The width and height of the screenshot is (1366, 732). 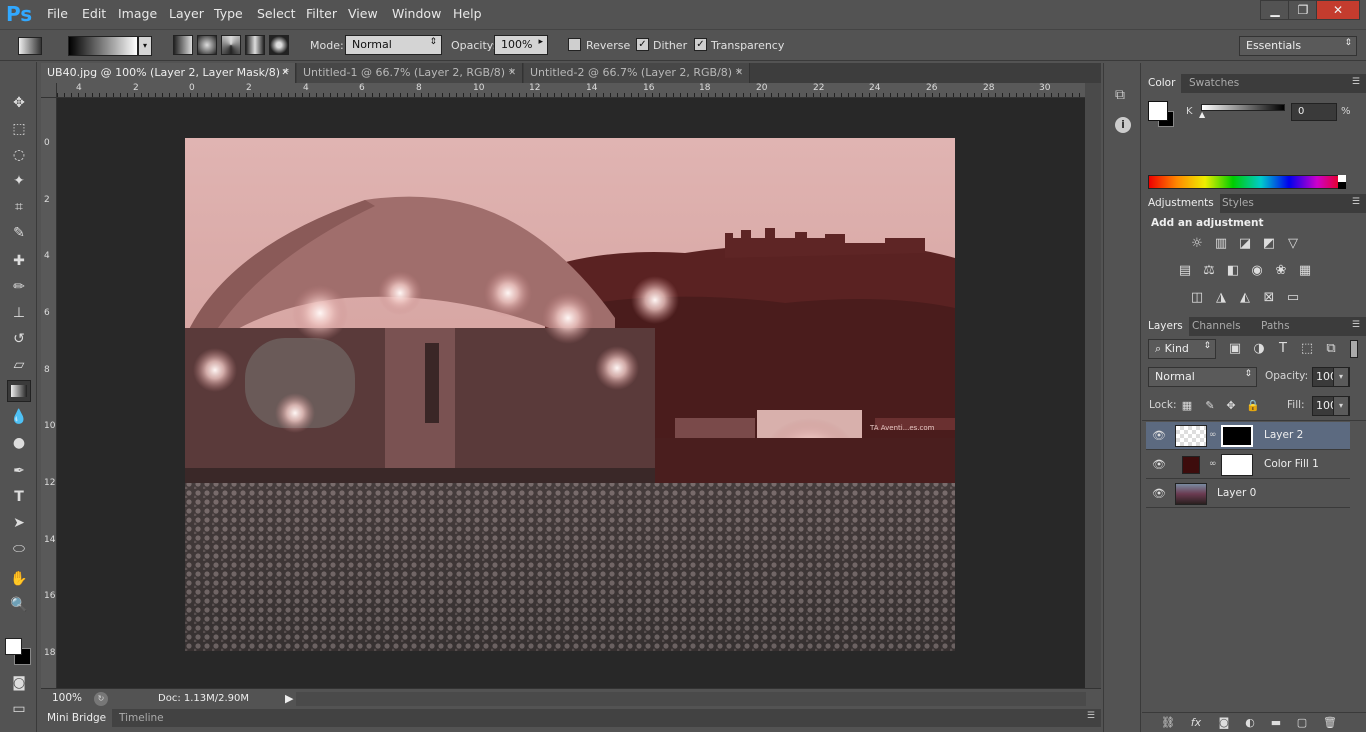 I want to click on filter-smart-object-icon: ⧉, so click(x=1331, y=349).